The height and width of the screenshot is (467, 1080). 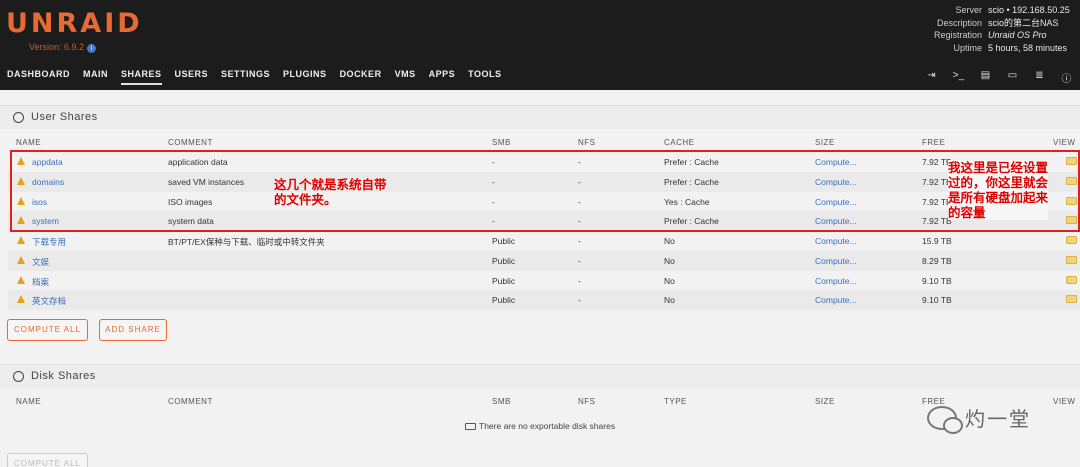 What do you see at coordinates (133, 330) in the screenshot?
I see `add-share-button: ADD SHARE` at bounding box center [133, 330].